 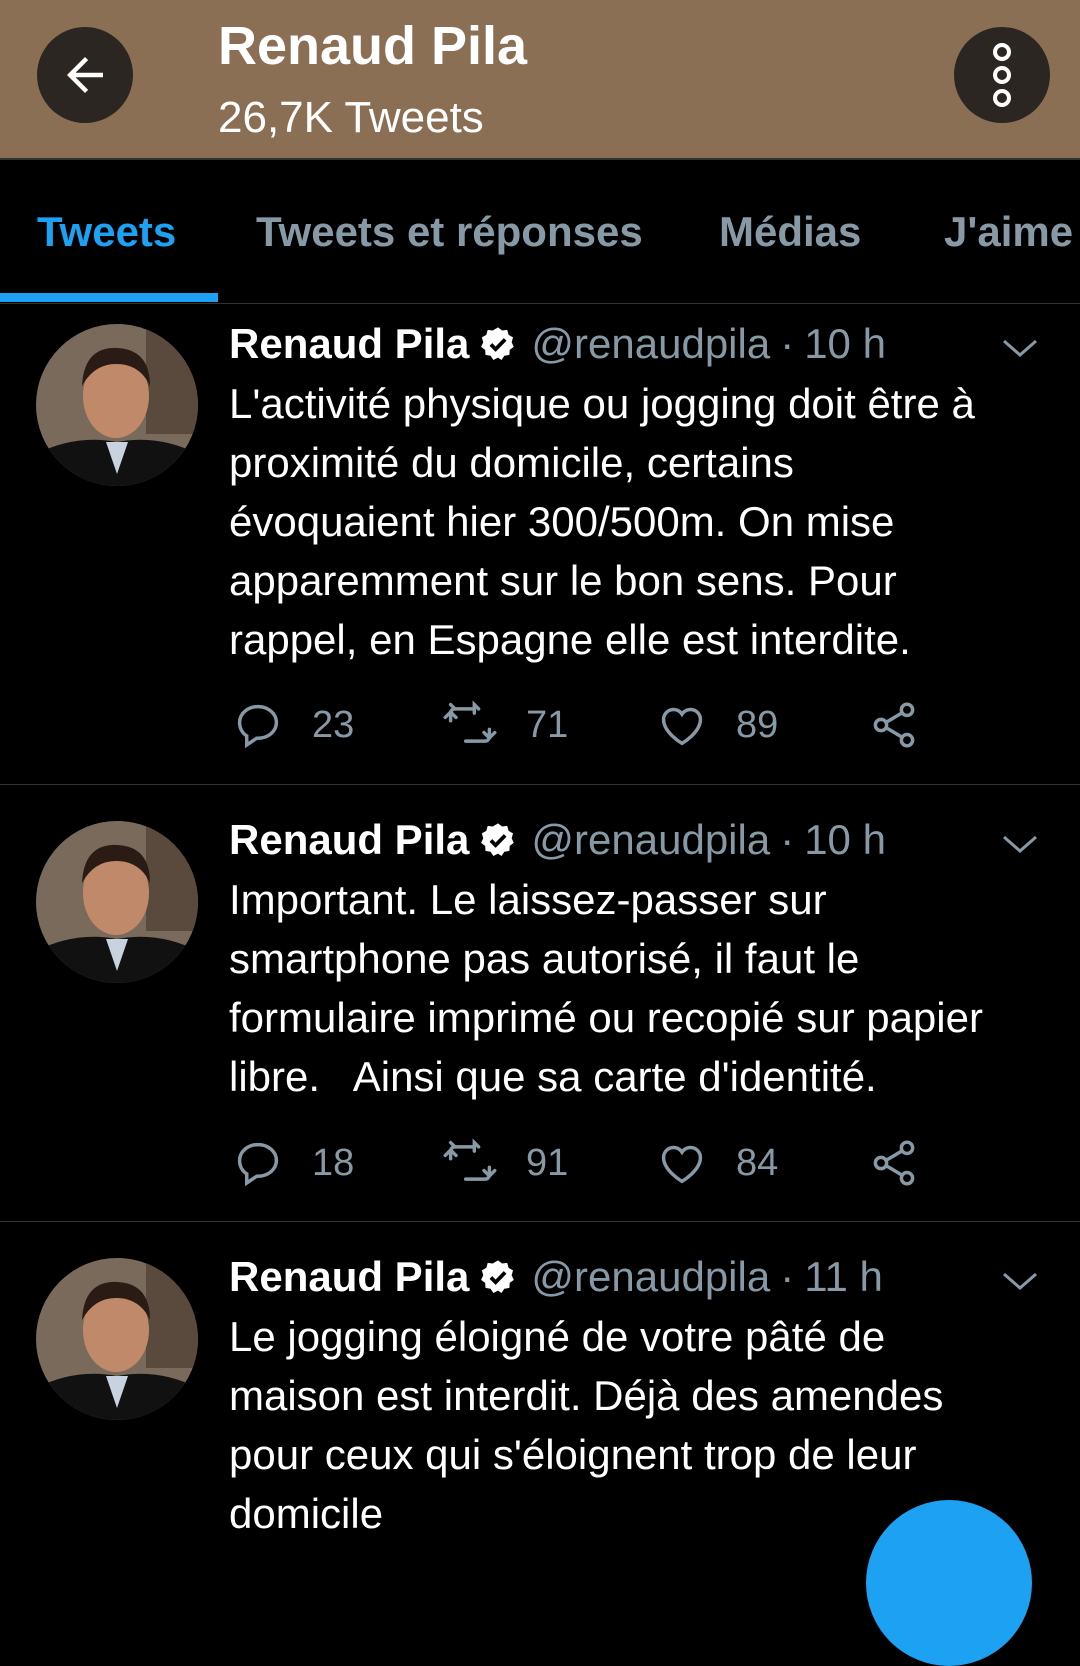 What do you see at coordinates (1008, 232) in the screenshot?
I see `tab-likes: J'aime` at bounding box center [1008, 232].